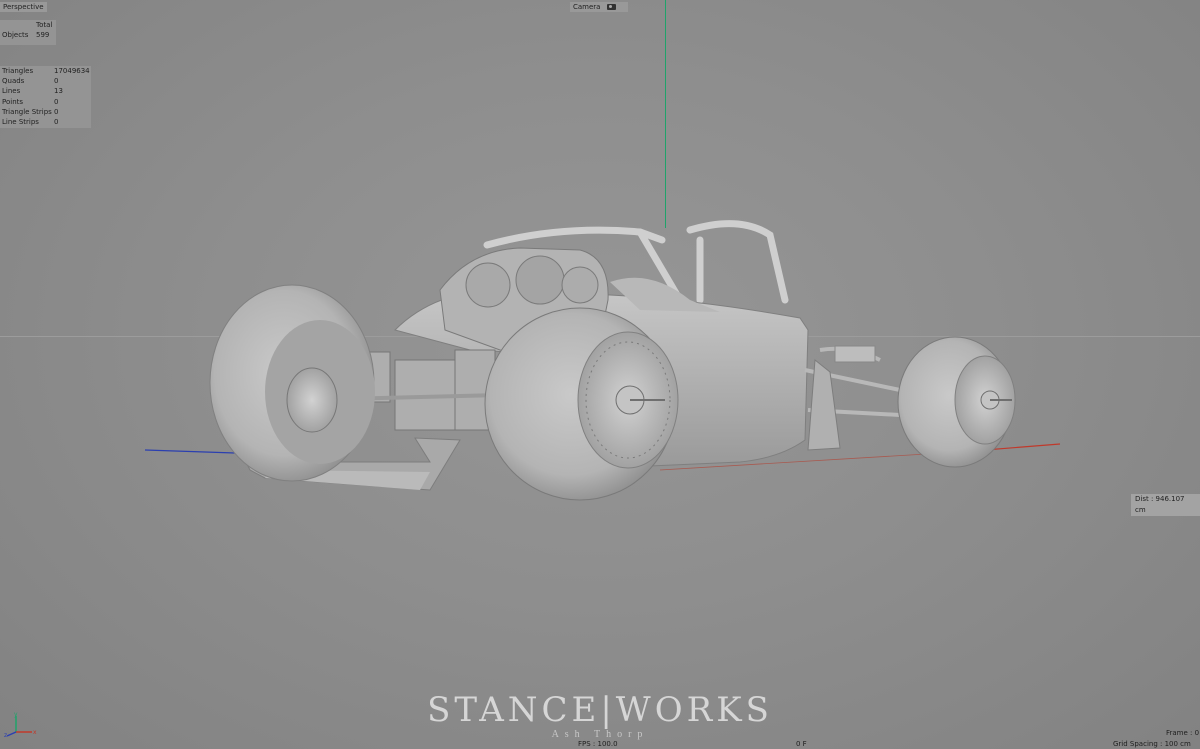 This screenshot has height=749, width=1200. Describe the element at coordinates (611, 7) in the screenshot. I see `camera-icon` at that location.